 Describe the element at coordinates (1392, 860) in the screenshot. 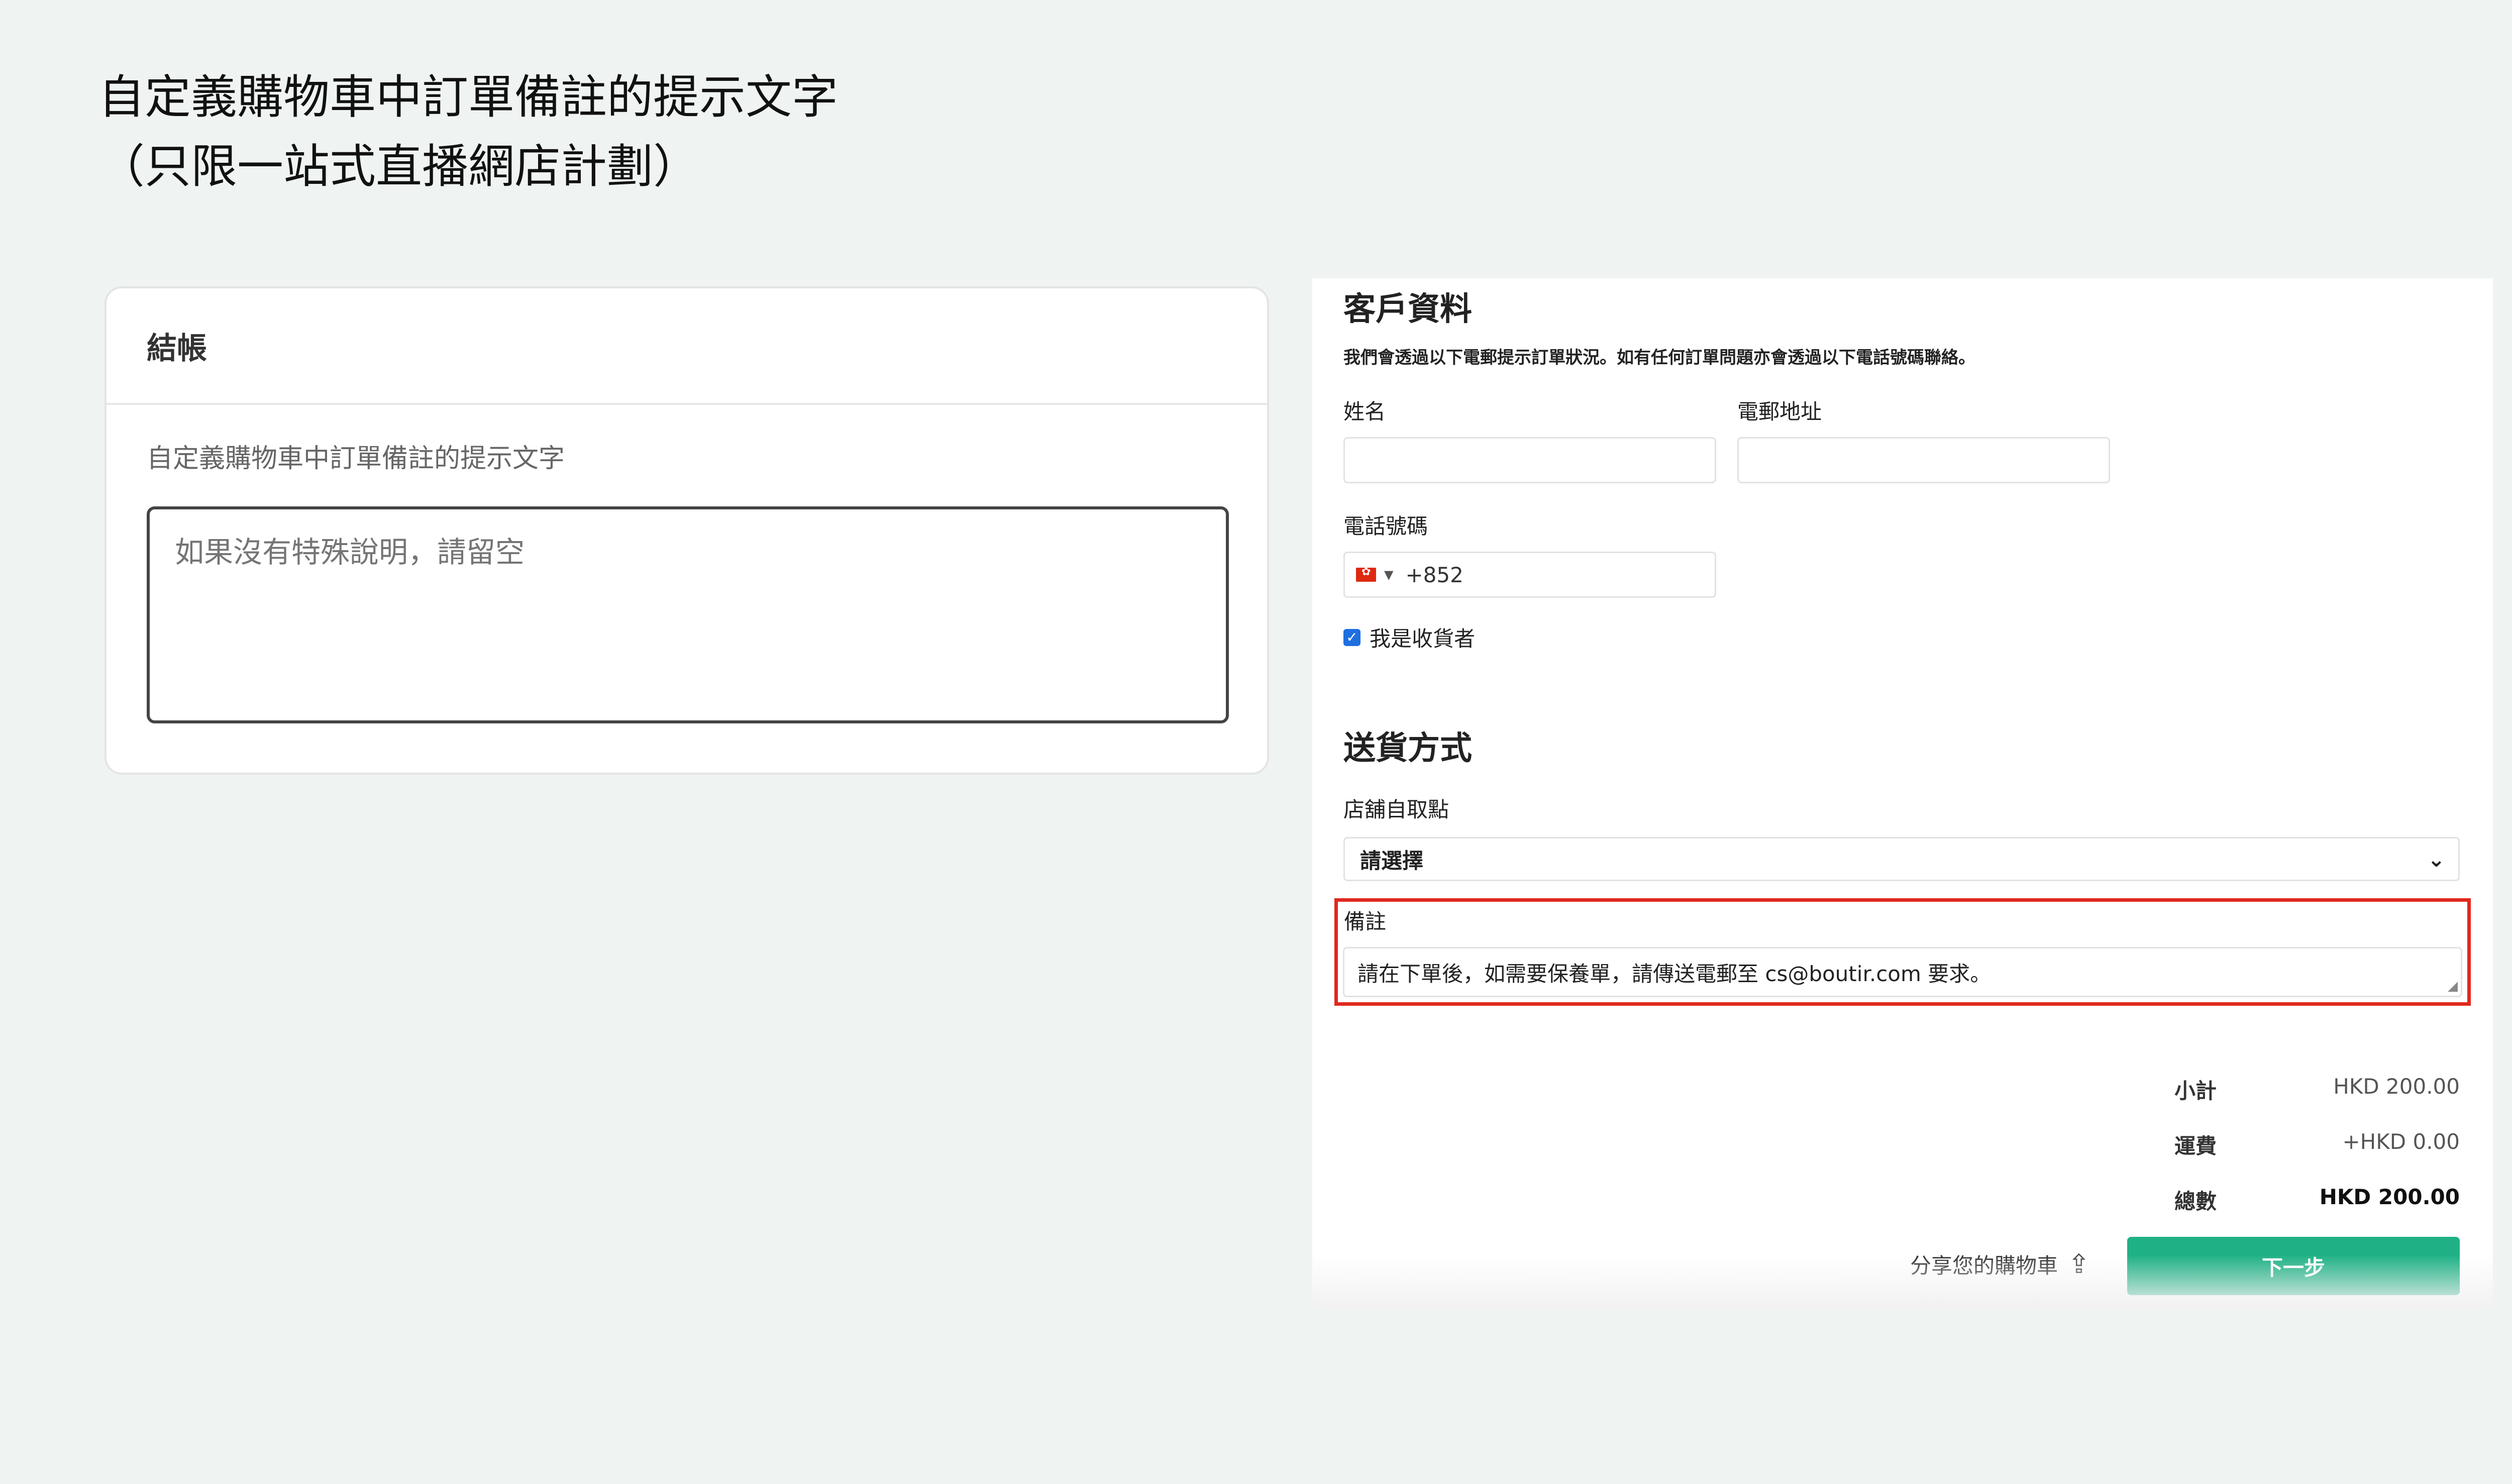

I see `pickup-selected-value: 請選擇` at that location.